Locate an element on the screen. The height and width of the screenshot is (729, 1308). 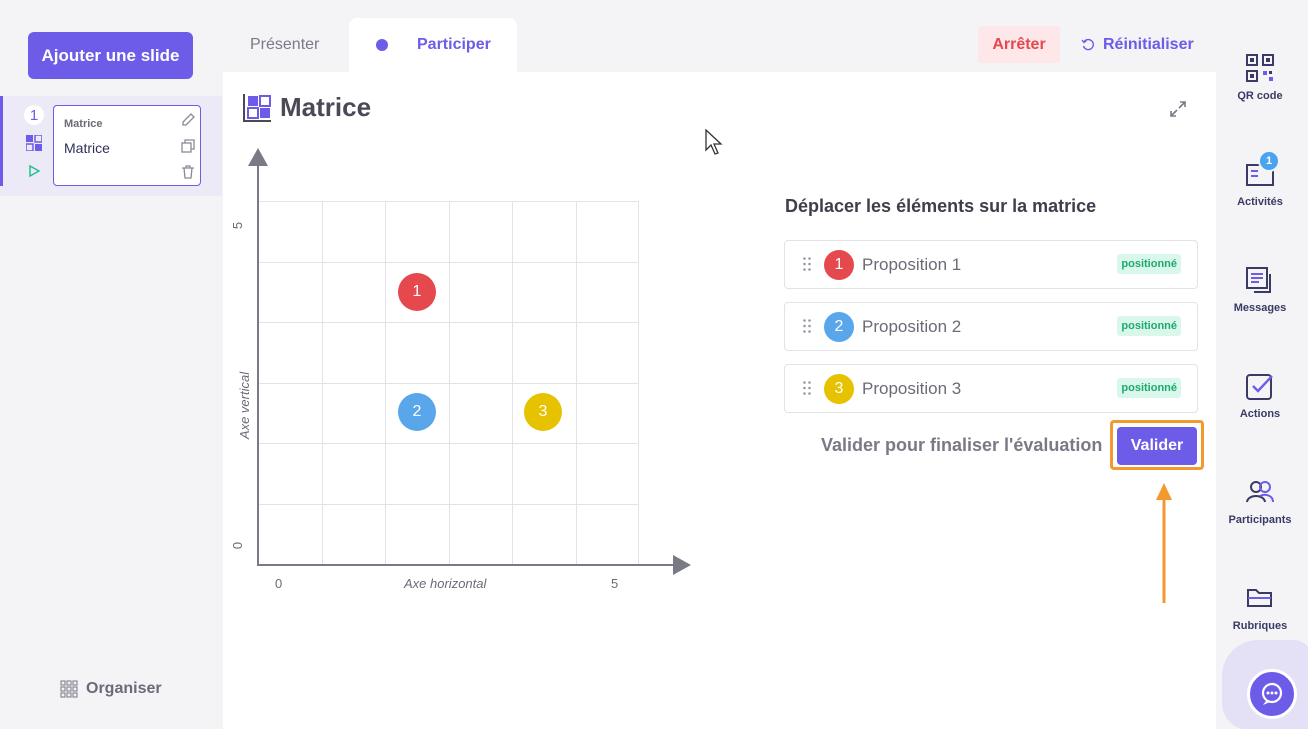
rail-messages: Messages is located at coordinates (1260, 290).